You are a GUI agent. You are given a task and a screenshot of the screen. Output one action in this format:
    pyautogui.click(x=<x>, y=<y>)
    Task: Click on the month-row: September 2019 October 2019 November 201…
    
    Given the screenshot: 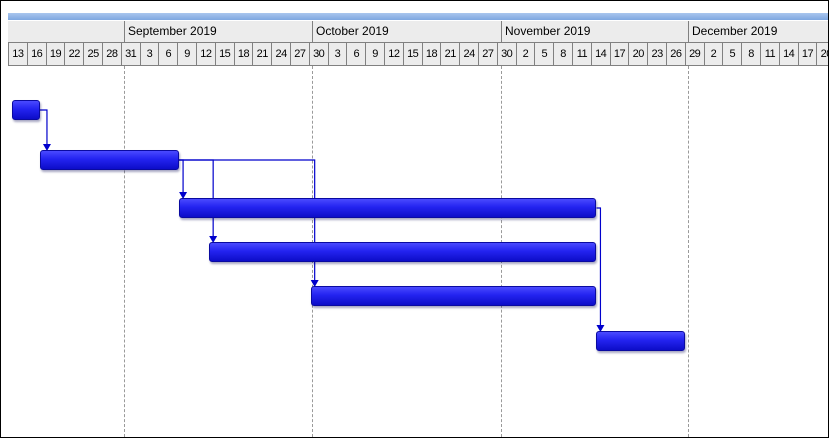 What is the action you would take?
    pyautogui.click(x=418, y=32)
    